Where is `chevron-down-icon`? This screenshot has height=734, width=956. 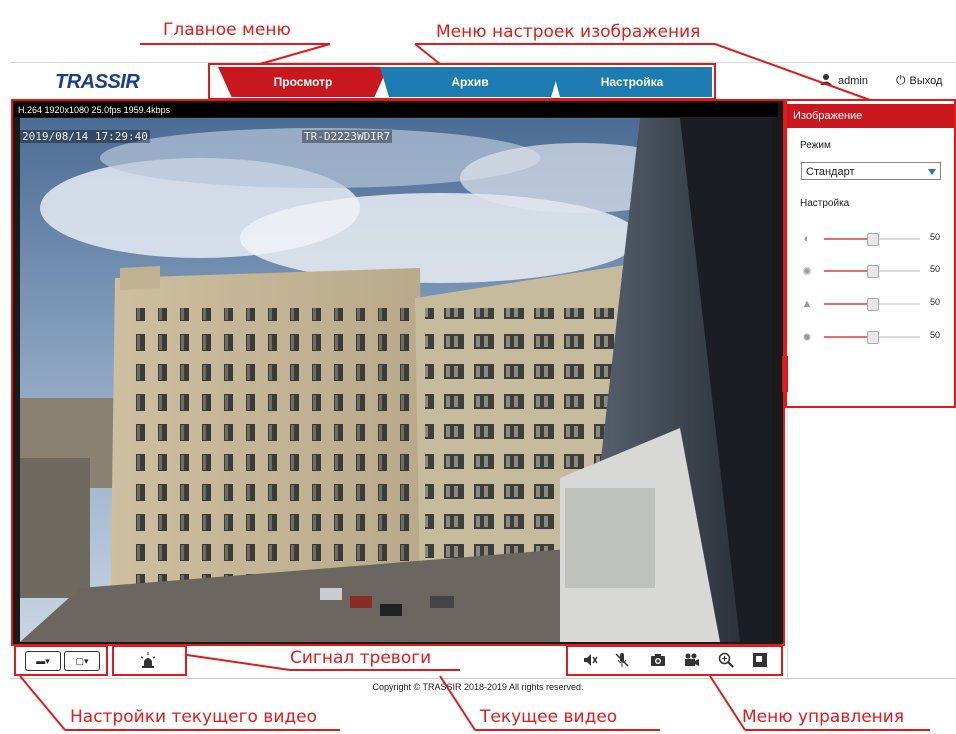 chevron-down-icon is located at coordinates (932, 172).